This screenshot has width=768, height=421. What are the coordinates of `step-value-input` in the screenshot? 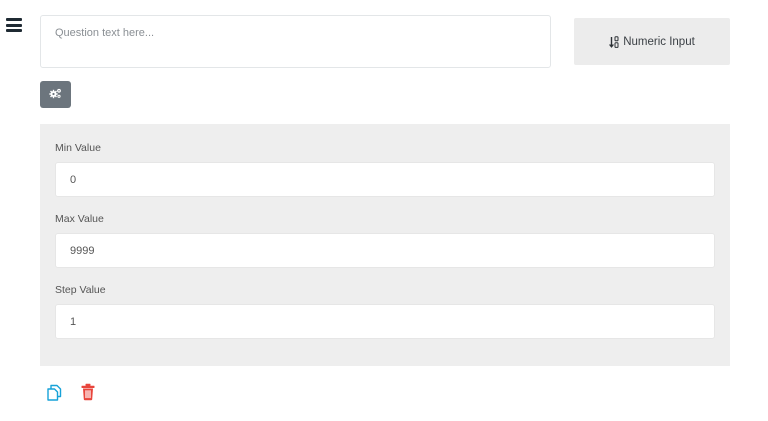 It's located at (385, 321).